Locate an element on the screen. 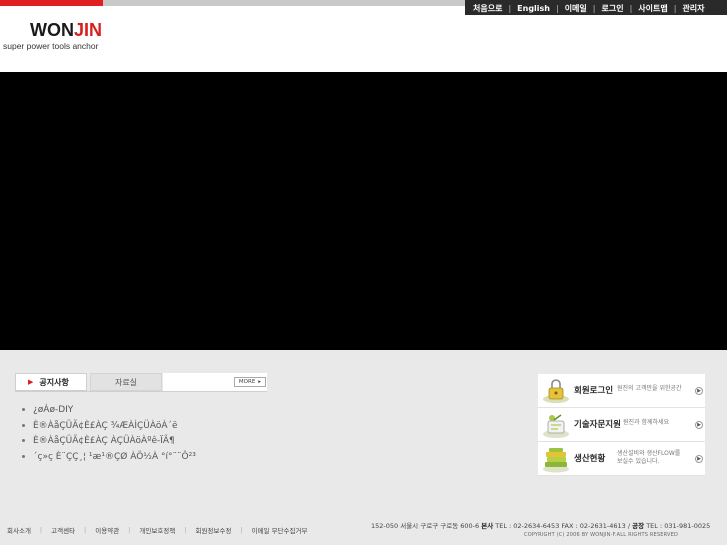 The height and width of the screenshot is (545, 727). tab-notice-label: 공지사항 is located at coordinates (54, 382).